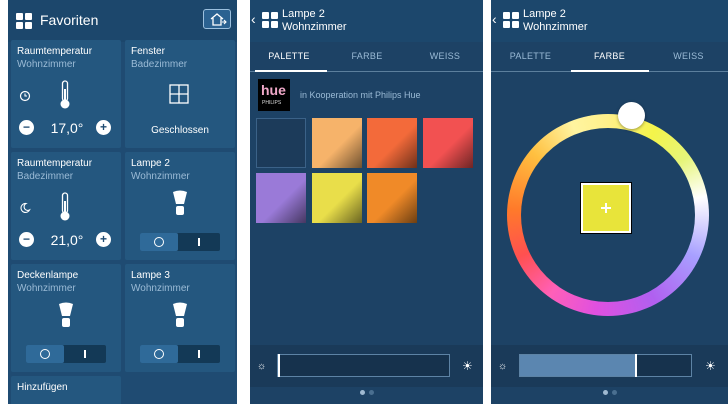 The height and width of the screenshot is (408, 728). What do you see at coordinates (273, 90) in the screenshot?
I see `hue-logo-text: hue` at bounding box center [273, 90].